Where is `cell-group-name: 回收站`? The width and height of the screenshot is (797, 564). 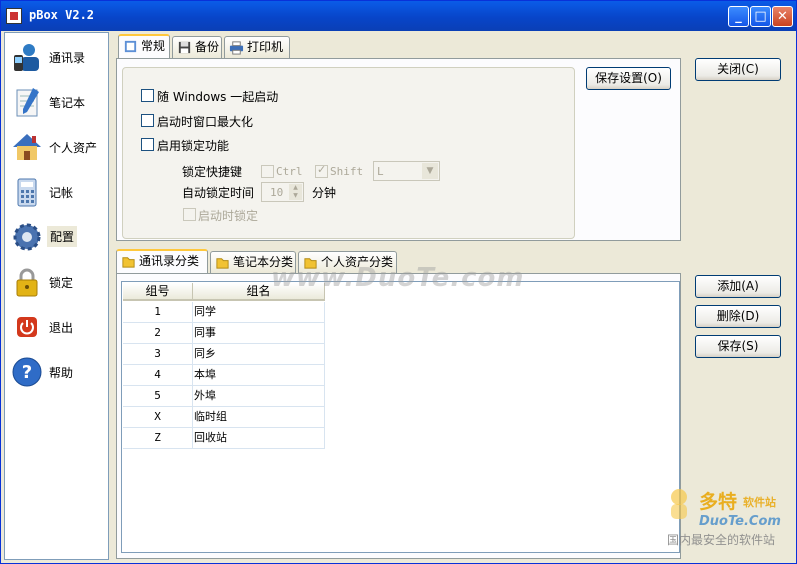 cell-group-name: 回收站 is located at coordinates (259, 438).